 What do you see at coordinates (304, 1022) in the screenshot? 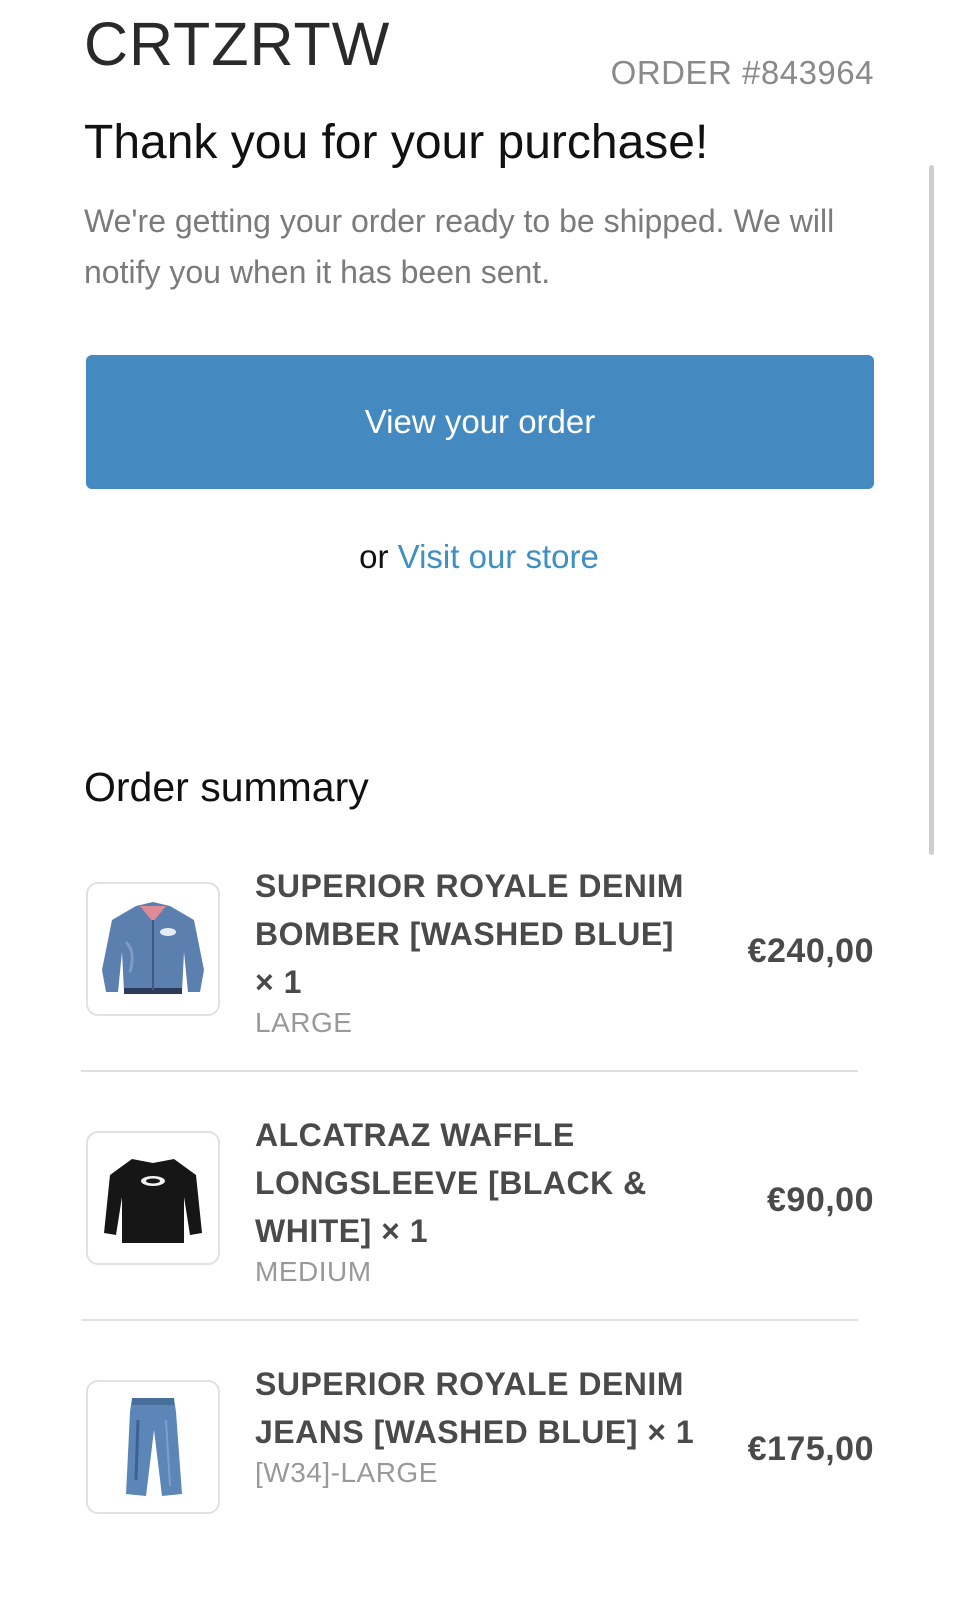
I see `item-variant: LARGE` at bounding box center [304, 1022].